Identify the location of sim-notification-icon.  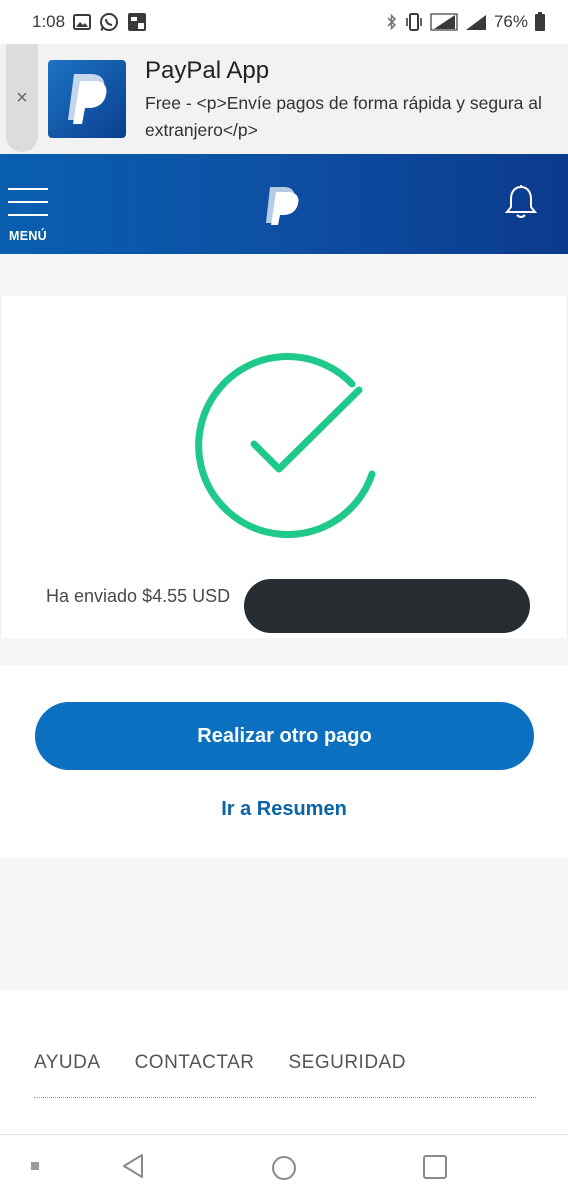
(137, 22).